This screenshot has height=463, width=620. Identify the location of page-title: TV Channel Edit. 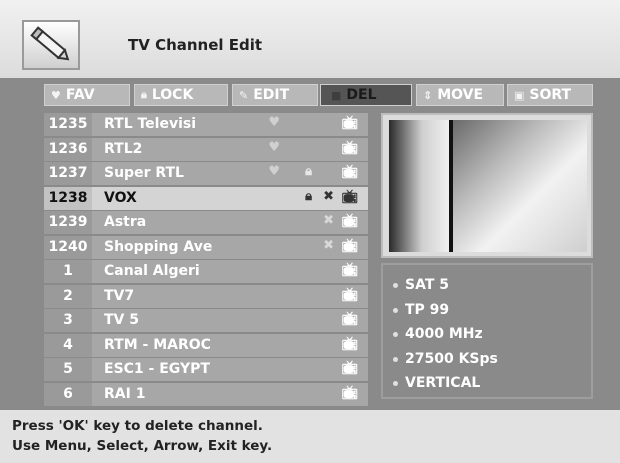
(195, 45).